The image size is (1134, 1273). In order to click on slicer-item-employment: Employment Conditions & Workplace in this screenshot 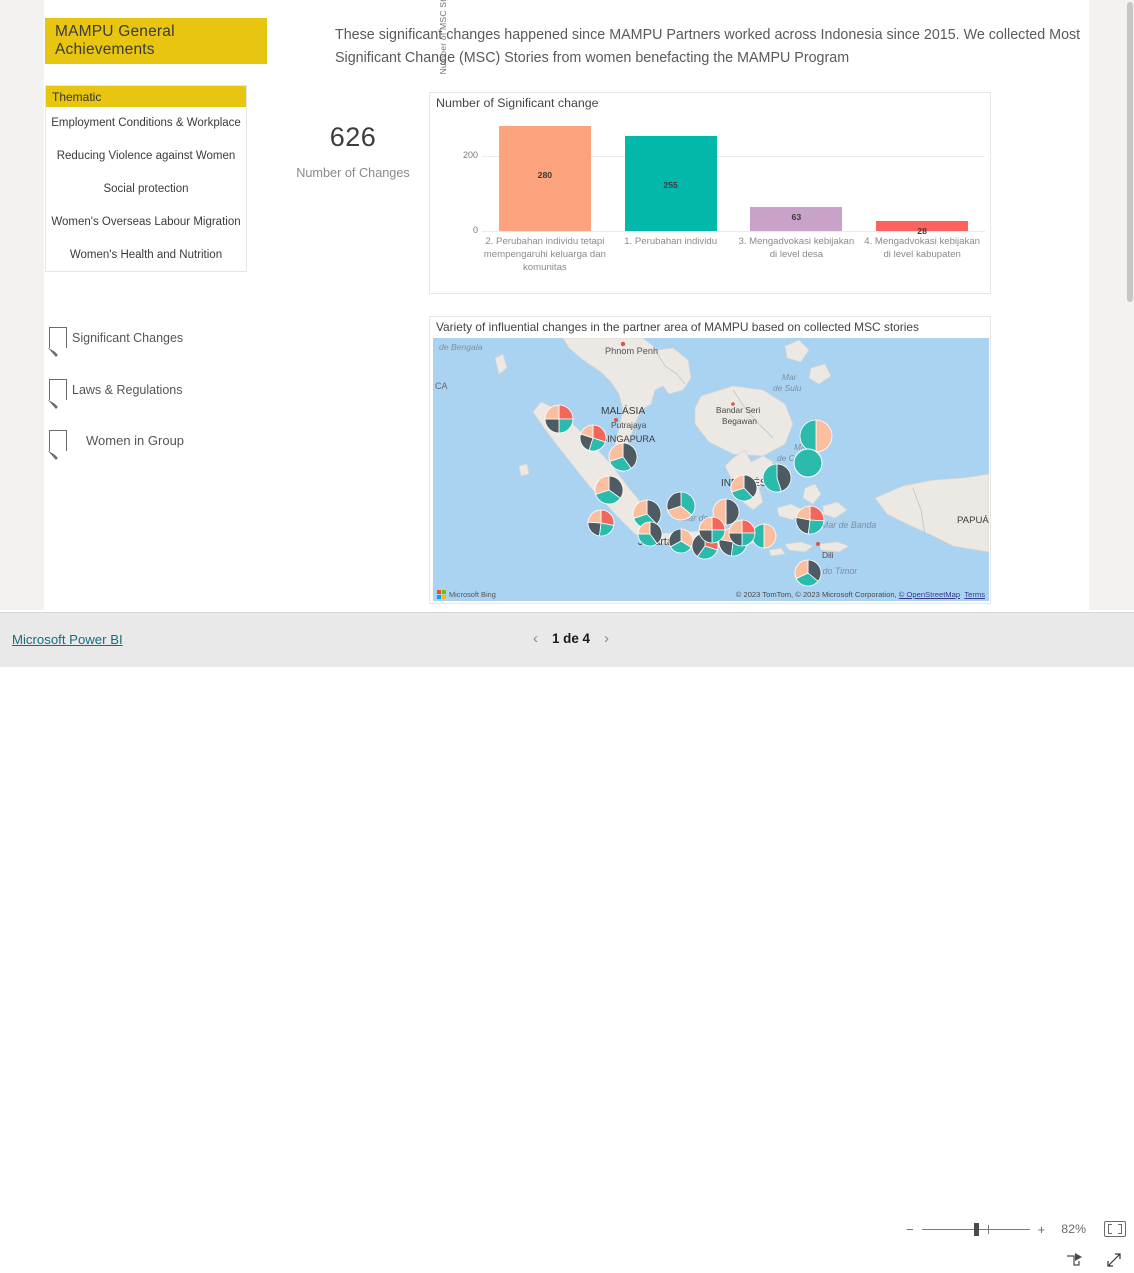, I will do `click(146, 123)`.